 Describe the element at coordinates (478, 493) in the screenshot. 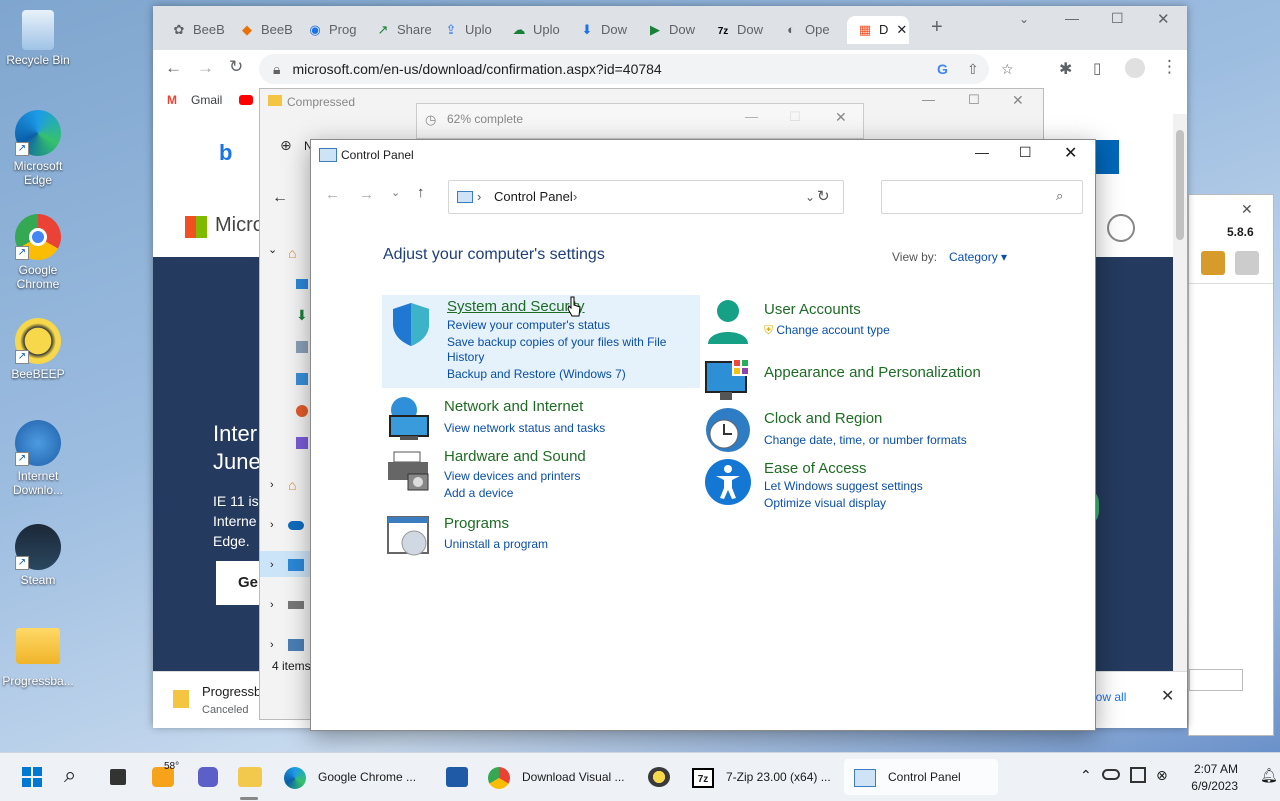

I see `link-add-device: Add a device` at that location.